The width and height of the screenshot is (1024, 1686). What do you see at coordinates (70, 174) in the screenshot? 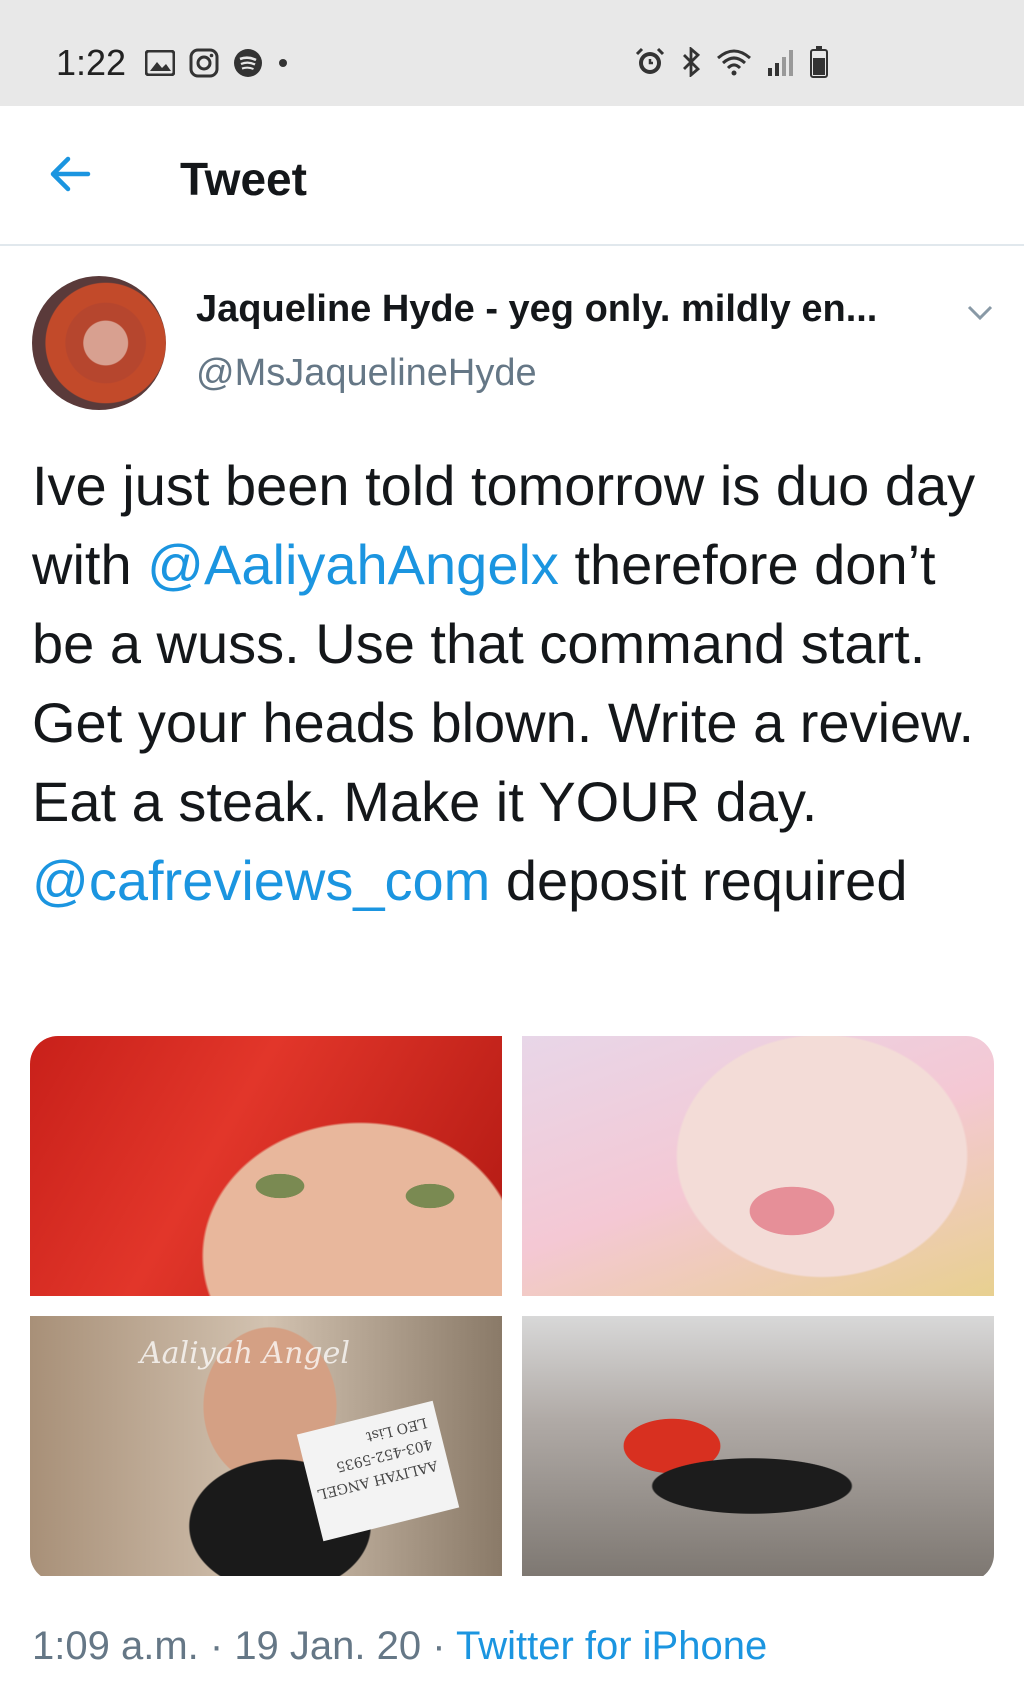
I see `back-arrow-icon` at bounding box center [70, 174].